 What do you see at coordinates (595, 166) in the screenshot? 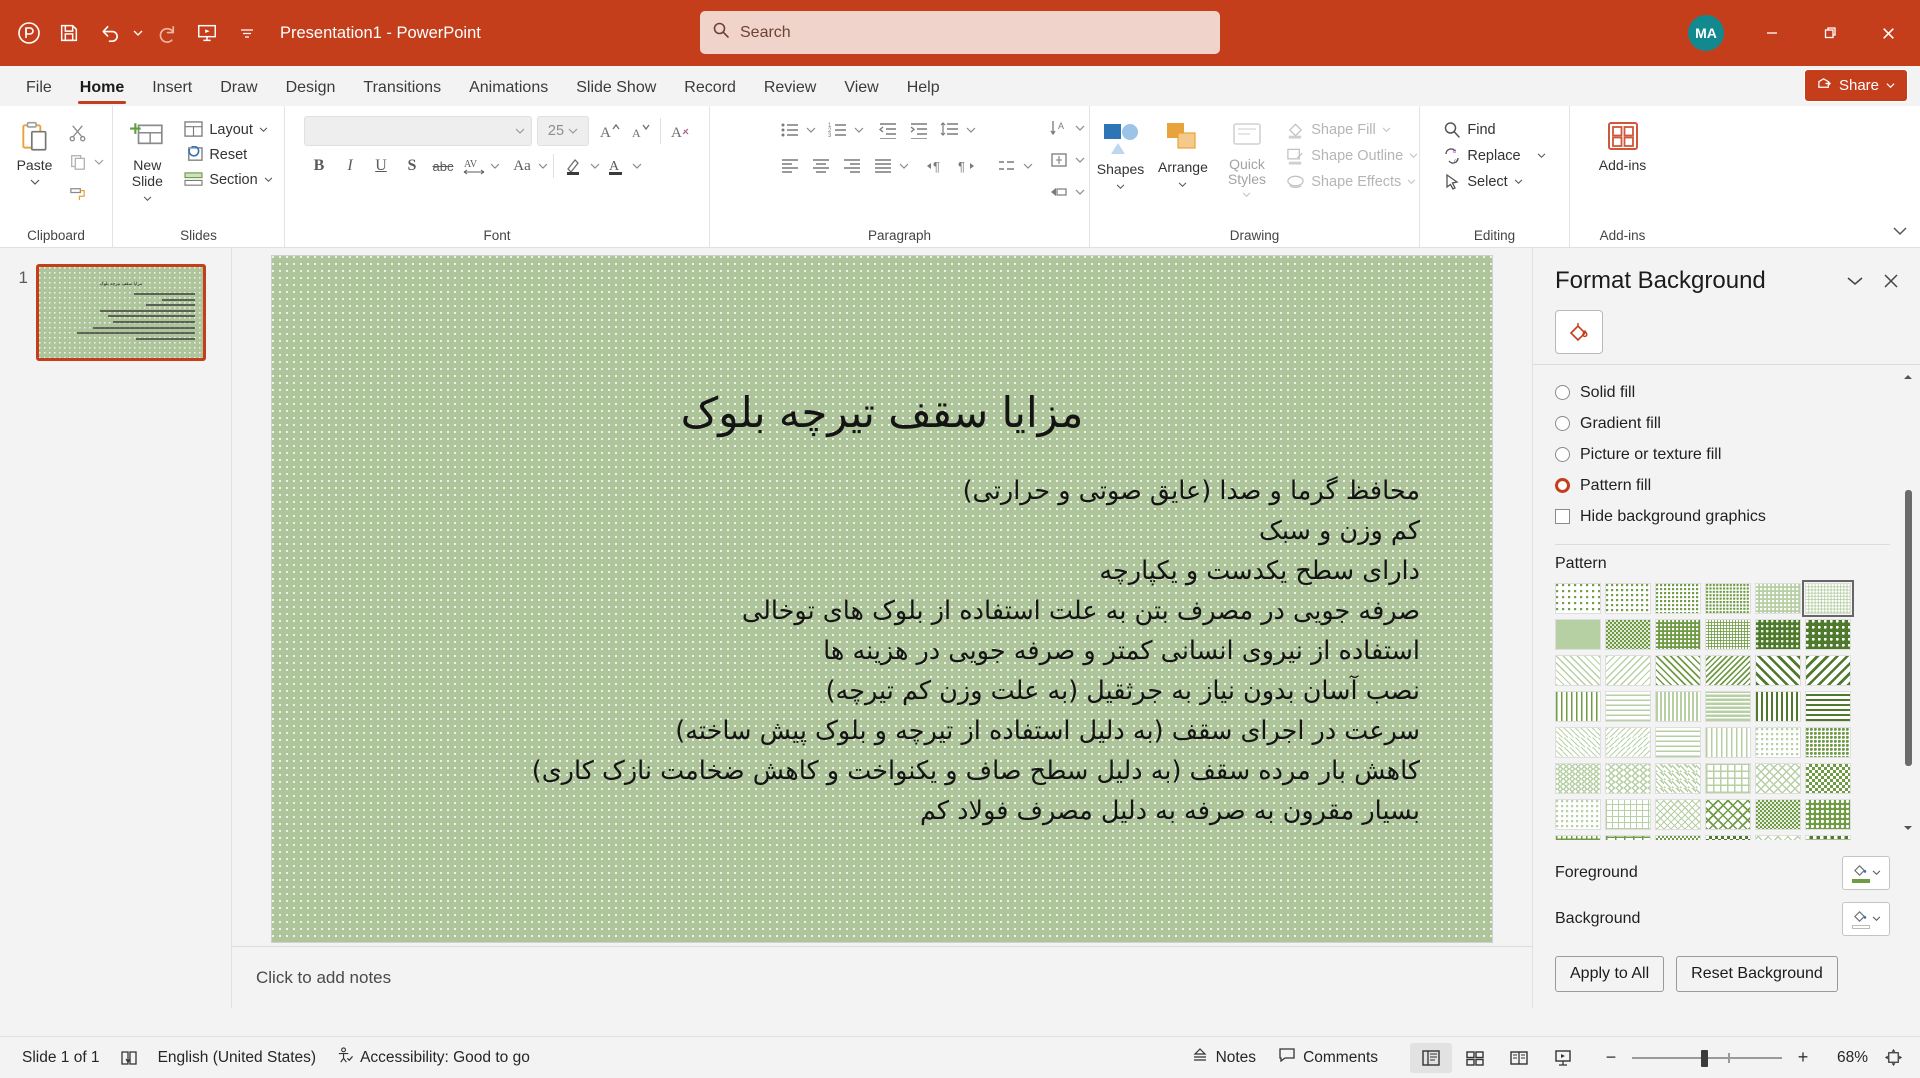
I see `highlight-dropdown-icon` at bounding box center [595, 166].